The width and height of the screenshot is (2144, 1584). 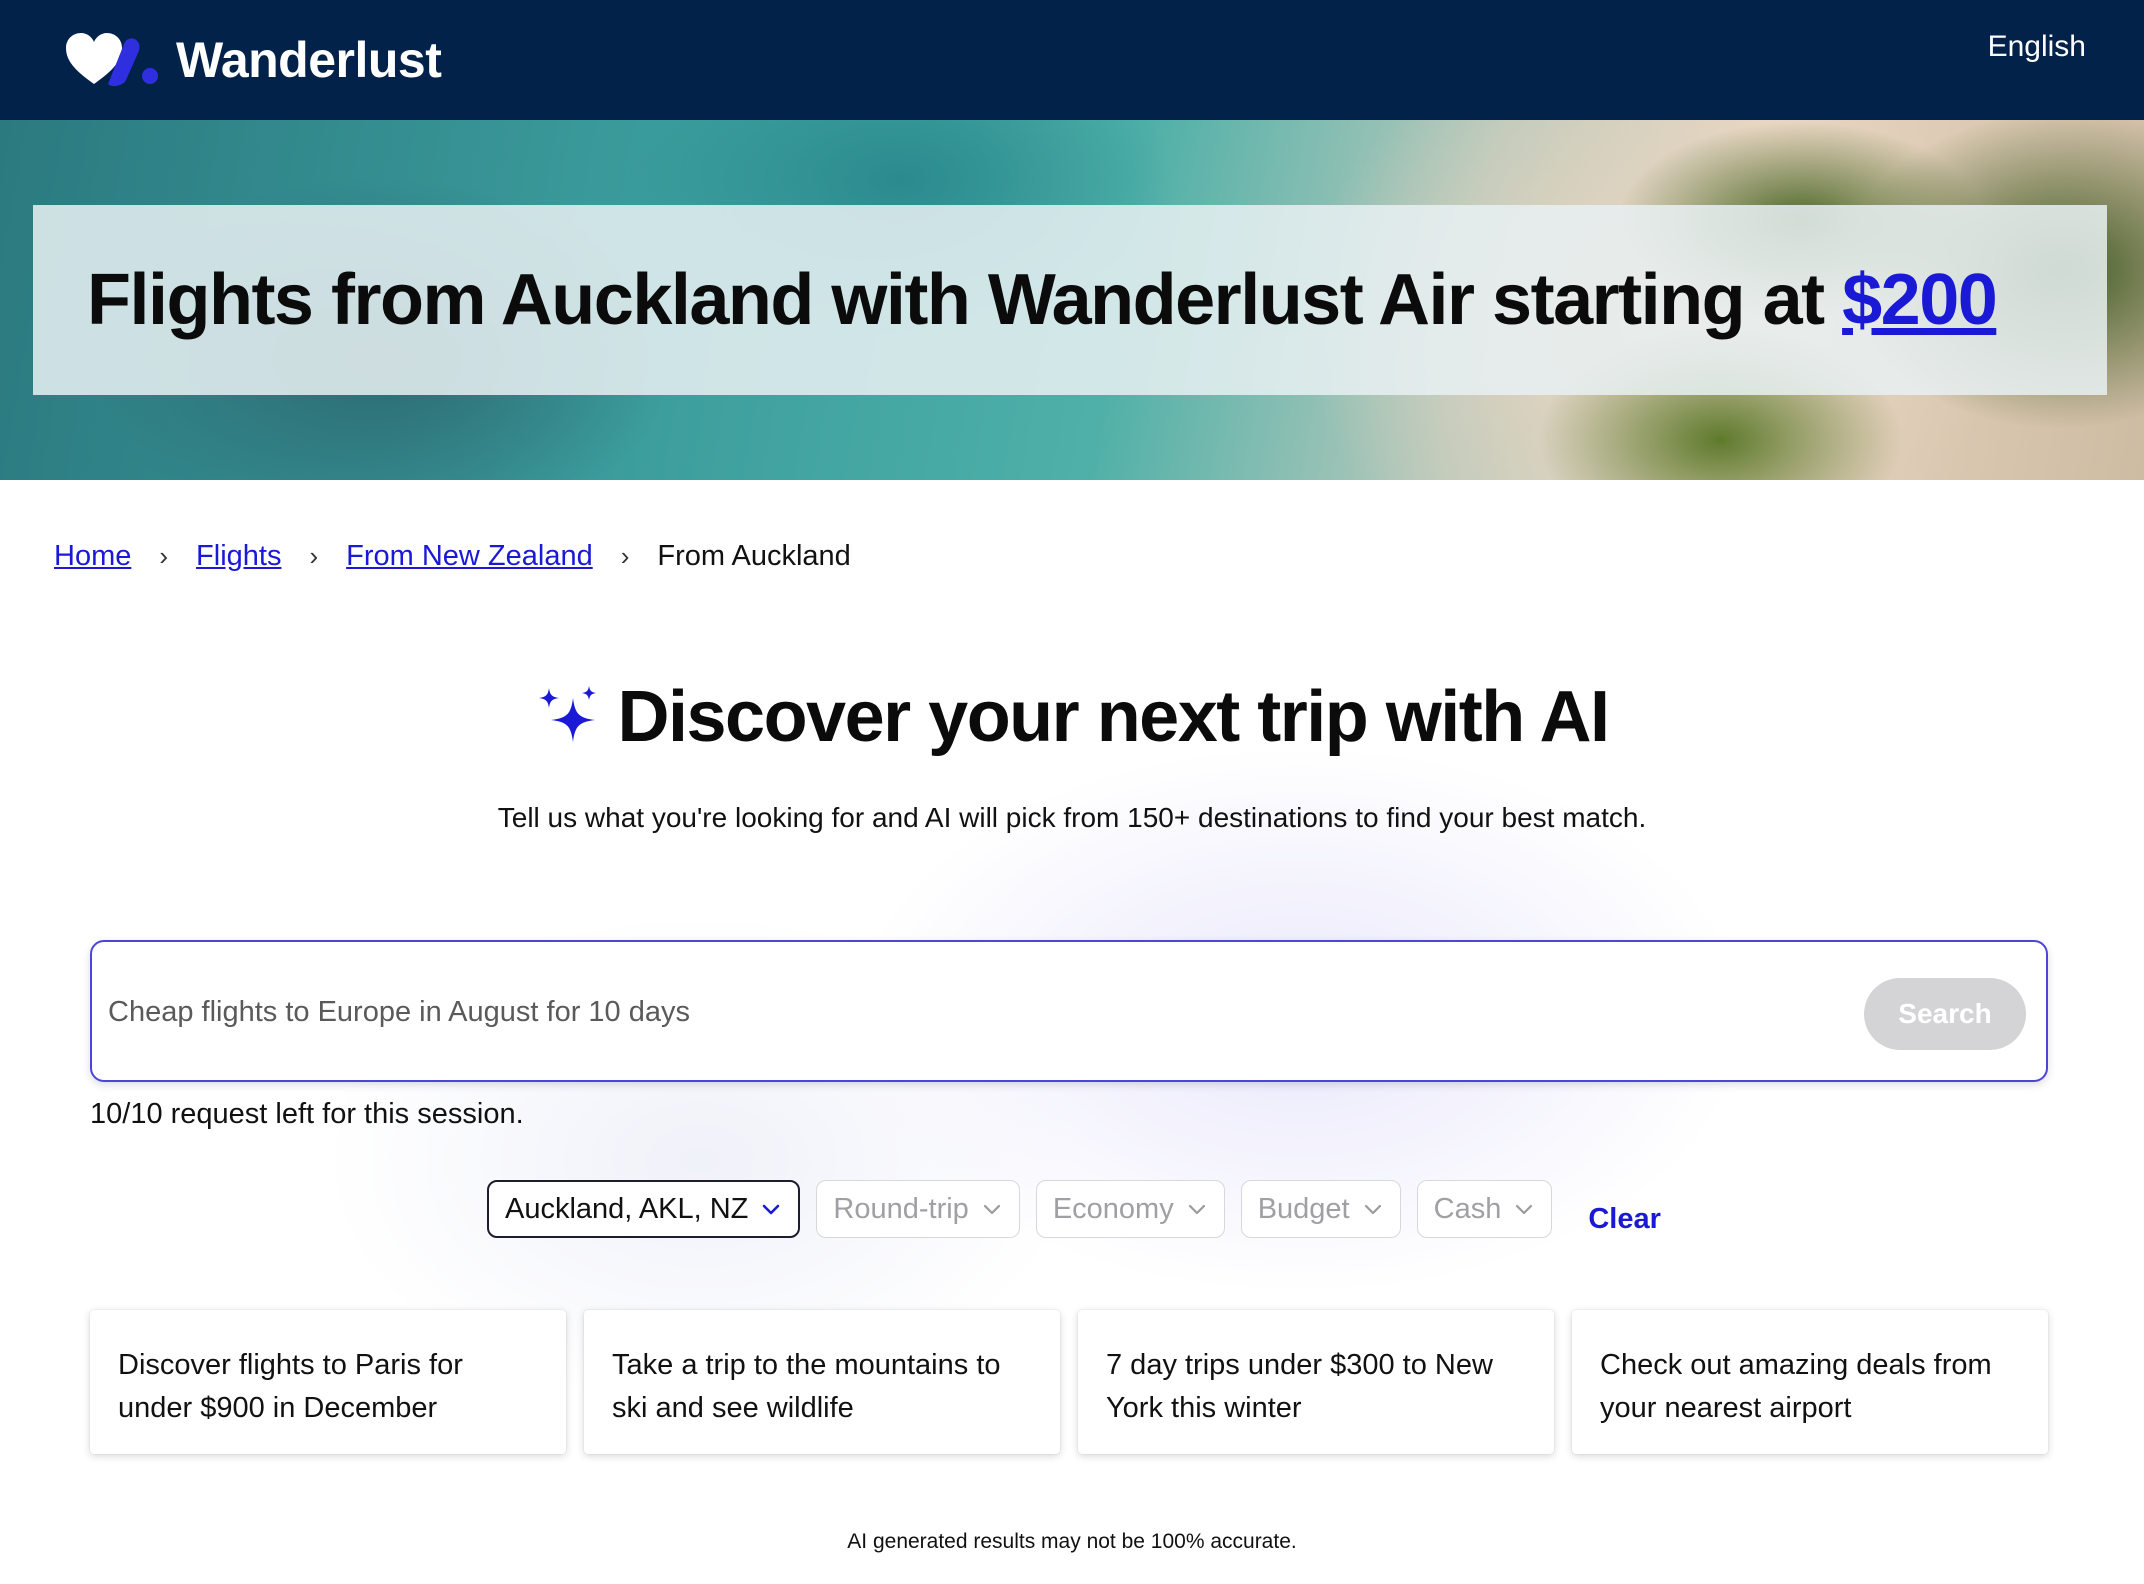 What do you see at coordinates (112, 60) in the screenshot?
I see `wanderlust-logo-icon` at bounding box center [112, 60].